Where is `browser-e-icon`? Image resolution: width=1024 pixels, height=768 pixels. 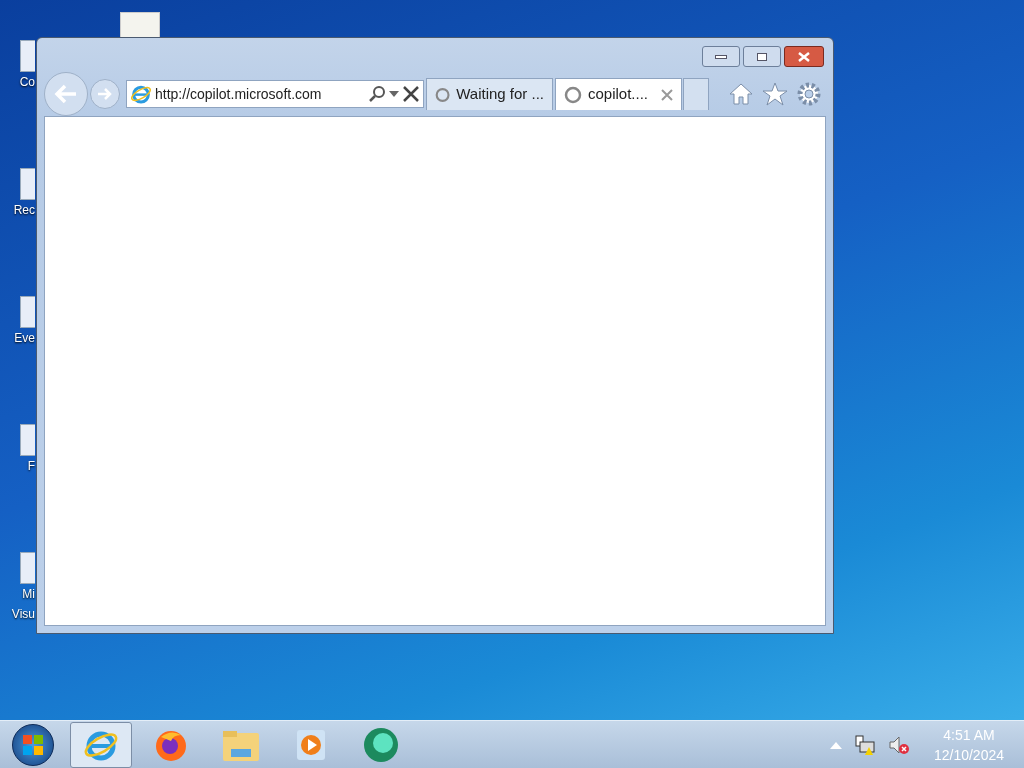 browser-e-icon is located at coordinates (141, 94).